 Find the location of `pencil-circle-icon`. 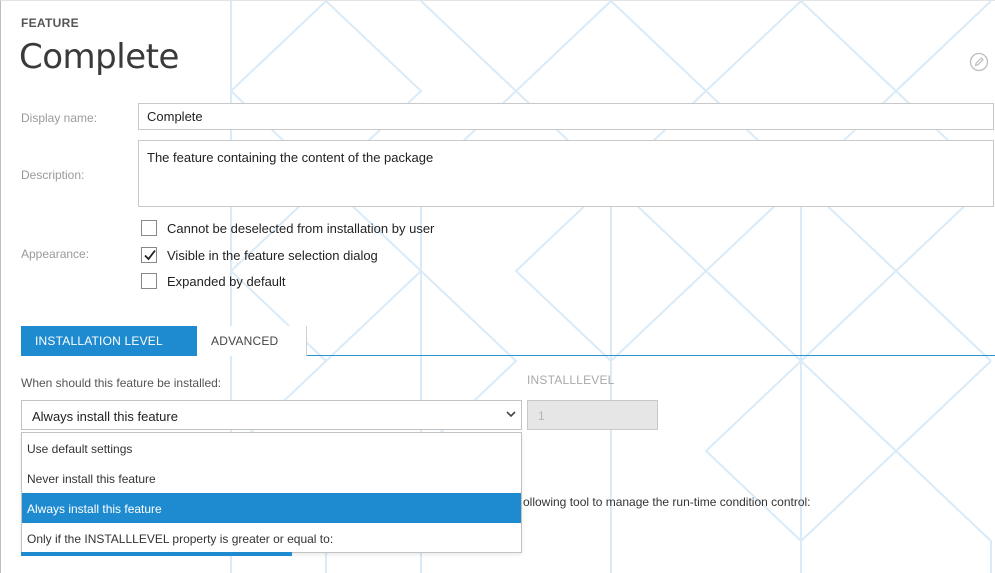

pencil-circle-icon is located at coordinates (979, 62).